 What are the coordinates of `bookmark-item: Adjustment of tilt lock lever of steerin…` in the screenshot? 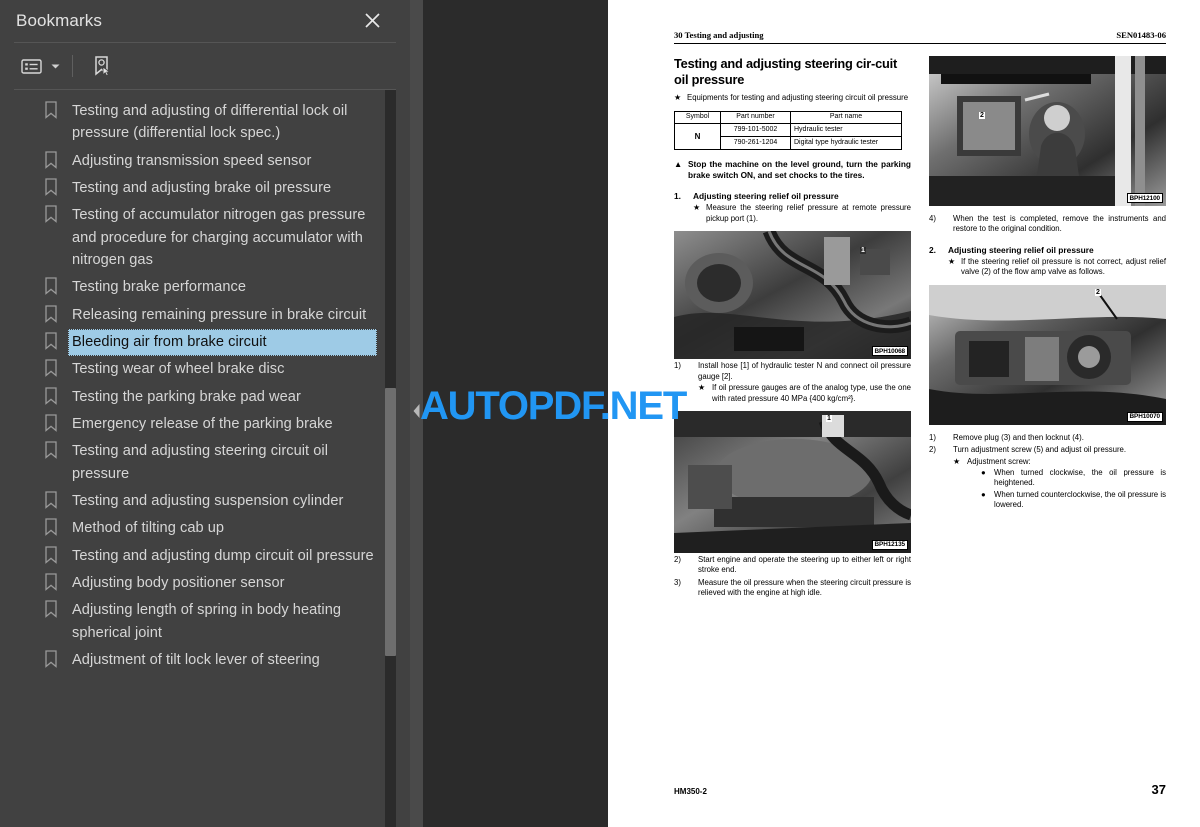 It's located at (197, 660).